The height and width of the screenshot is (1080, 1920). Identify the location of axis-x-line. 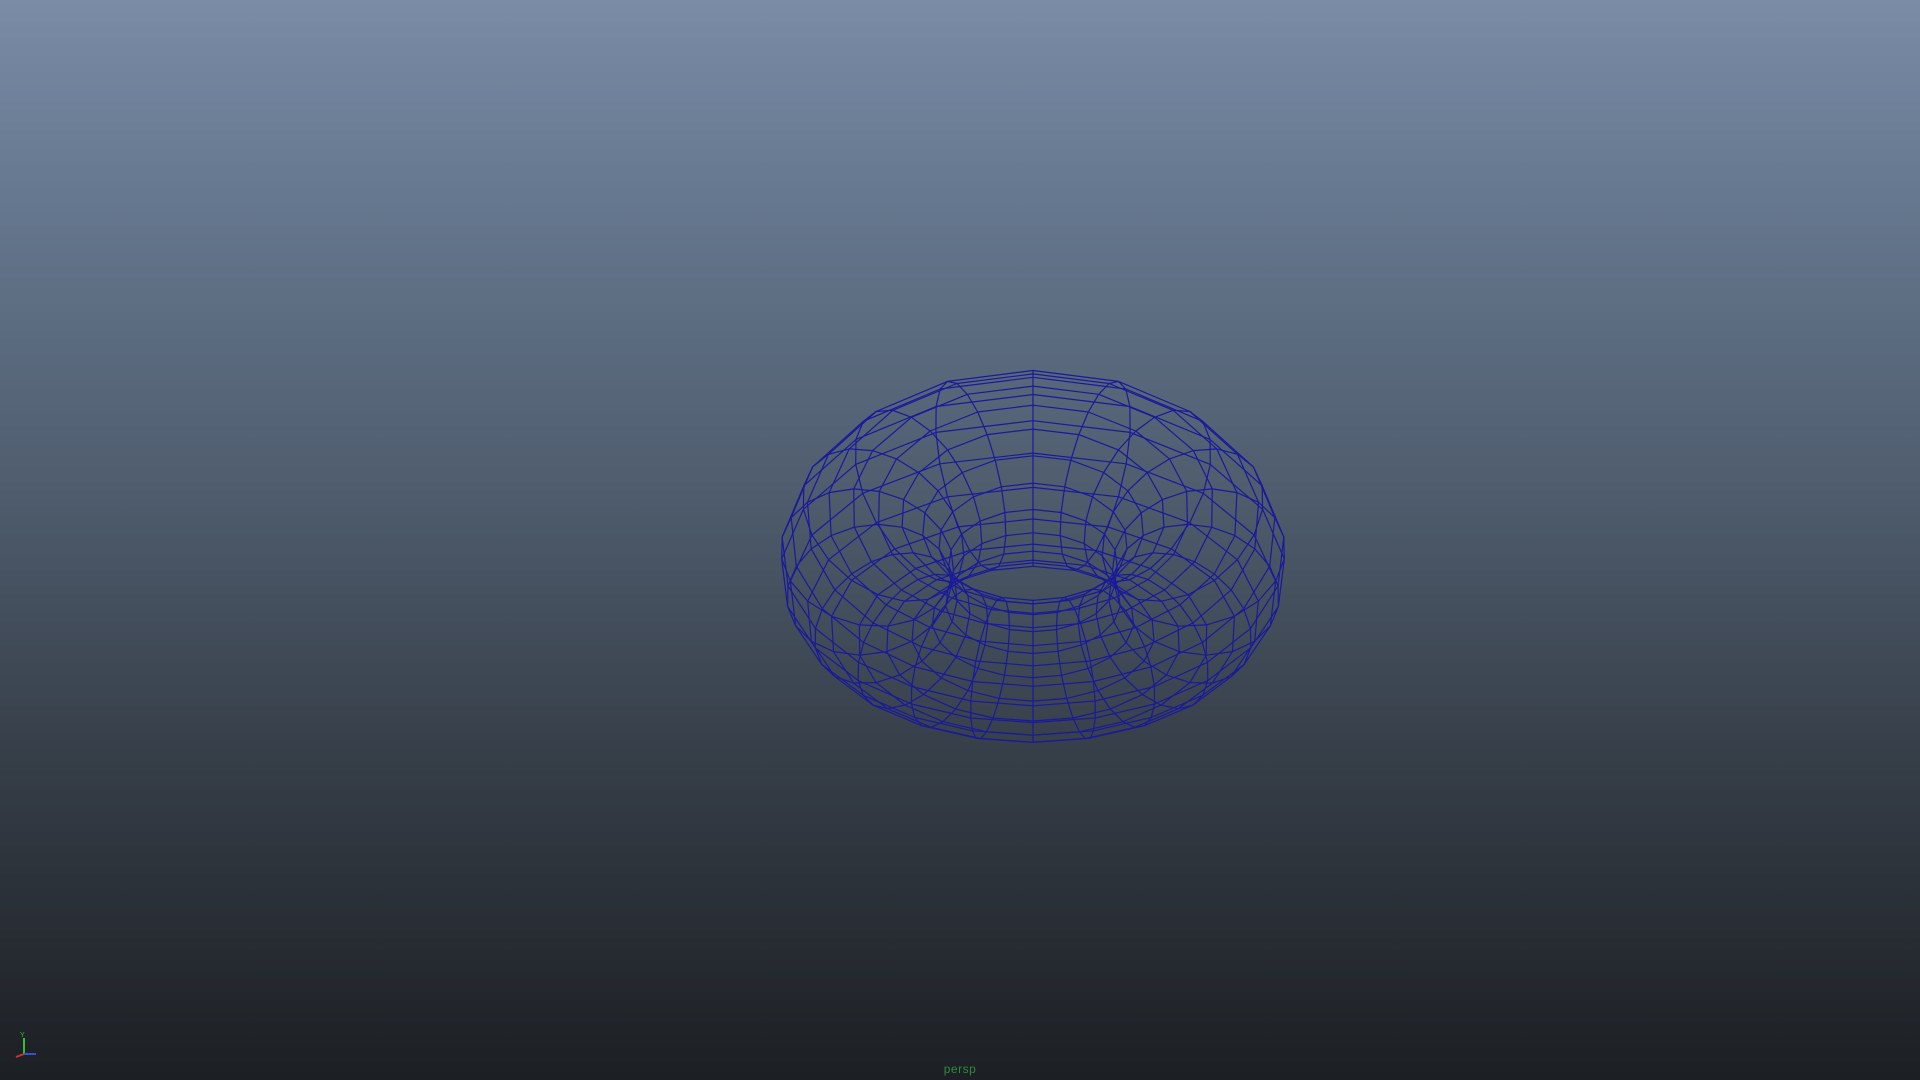
(20, 1055).